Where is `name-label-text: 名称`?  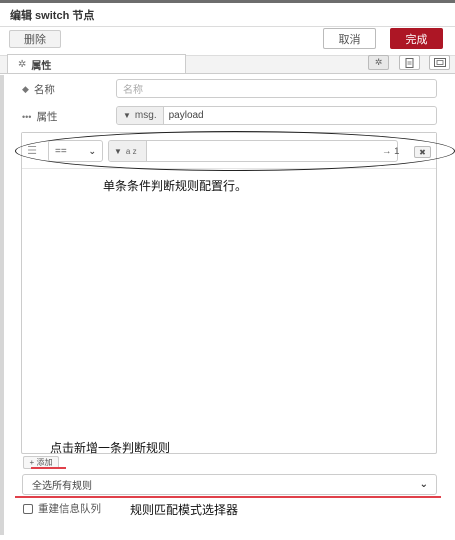
name-label-text: 名称 is located at coordinates (44, 90).